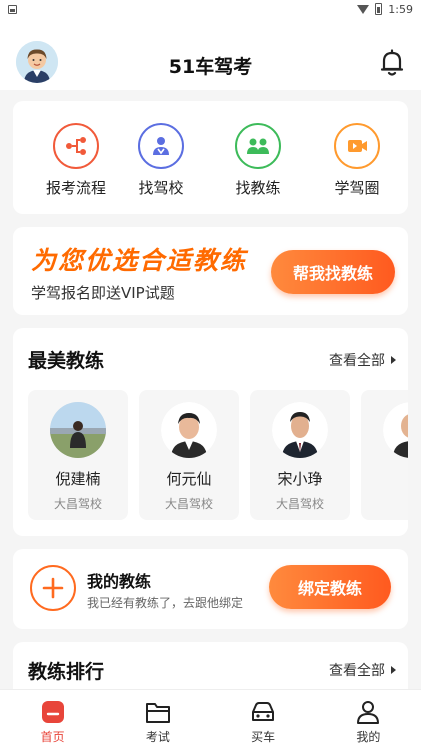 This screenshot has width=421, height=750. What do you see at coordinates (161, 146) in the screenshot?
I see `school-icon` at bounding box center [161, 146].